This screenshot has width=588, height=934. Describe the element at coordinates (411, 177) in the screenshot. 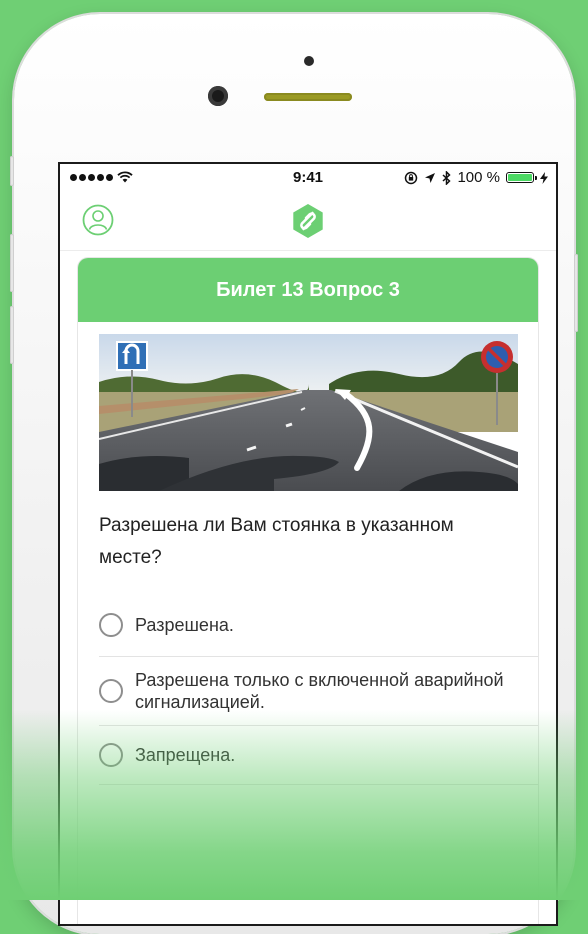

I see `orientation-lock-icon` at that location.